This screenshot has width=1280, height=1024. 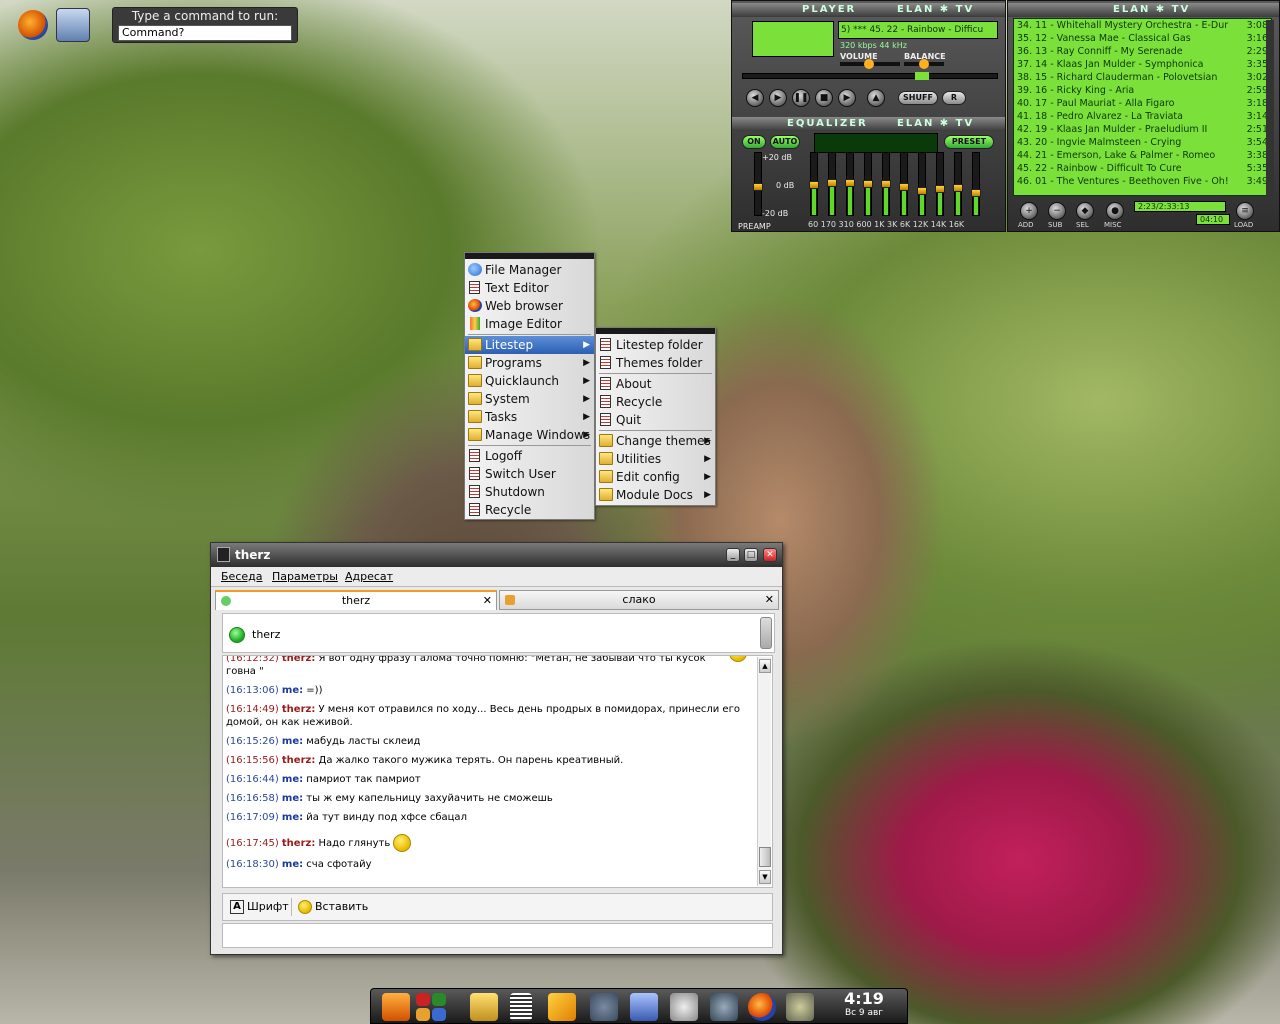 What do you see at coordinates (800, 1007) in the screenshot?
I see `gimp-icon` at bounding box center [800, 1007].